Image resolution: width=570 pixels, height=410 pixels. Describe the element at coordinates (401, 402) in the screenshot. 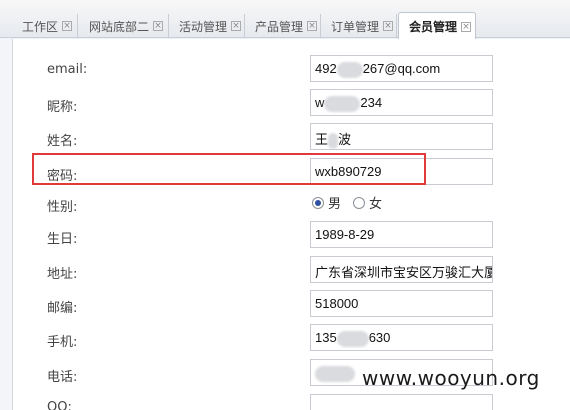

I see `qq-field` at that location.